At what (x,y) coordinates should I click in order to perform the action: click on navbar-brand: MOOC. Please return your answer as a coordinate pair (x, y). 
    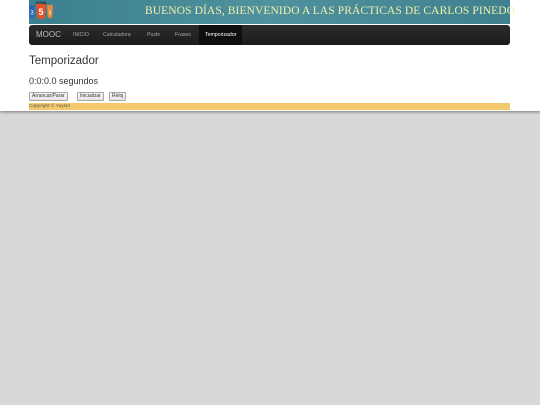
    Looking at the image, I should click on (48, 34).